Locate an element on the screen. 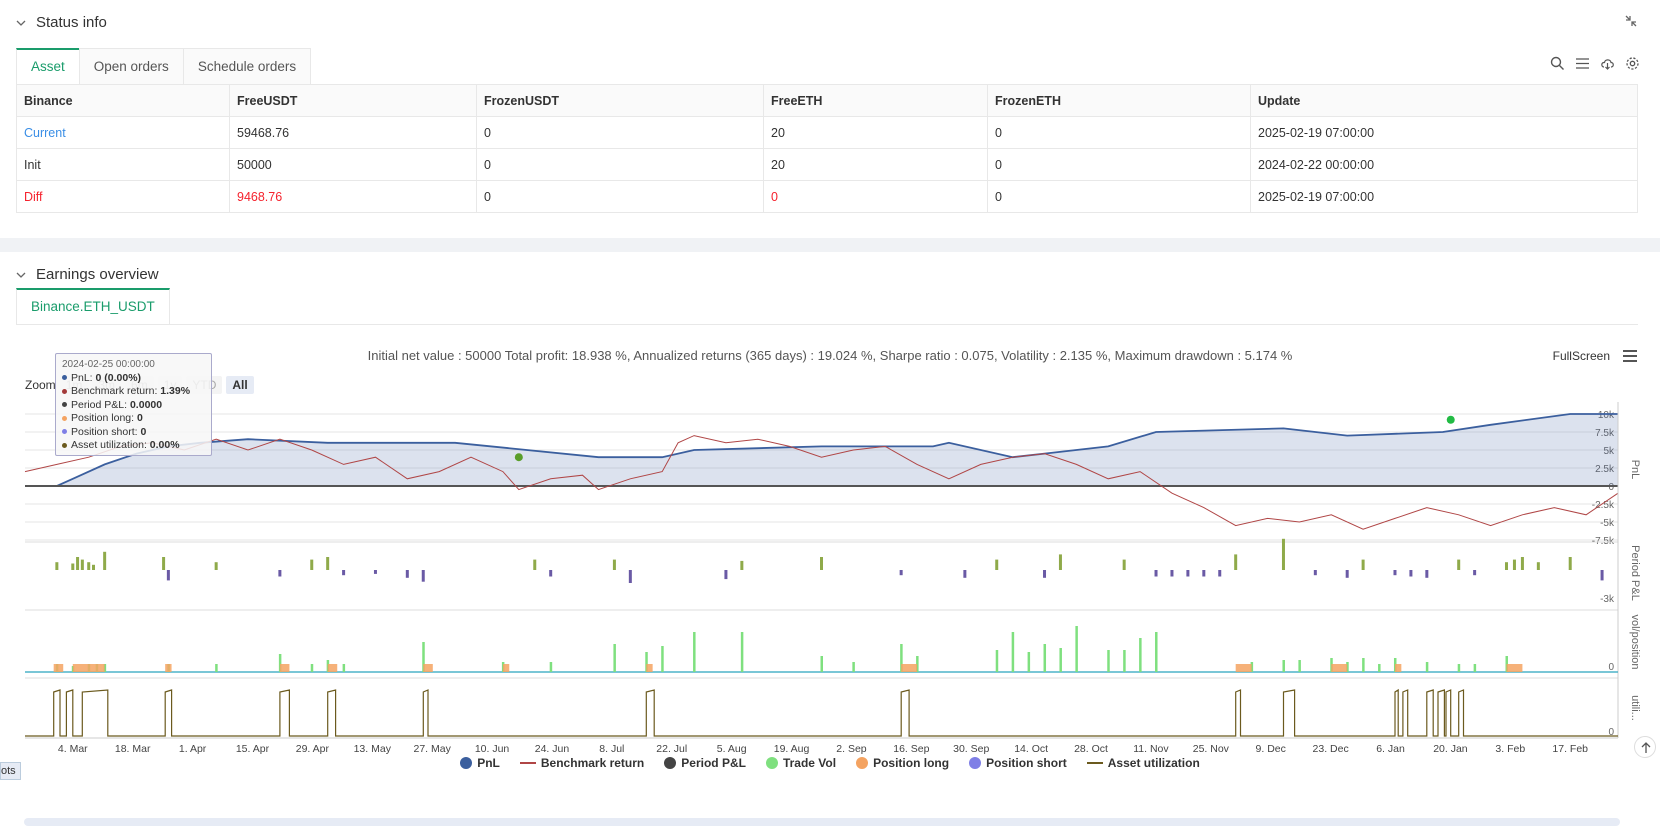 Image resolution: width=1660 pixels, height=826 pixels. x-tick-label: 25. Nov is located at coordinates (1211, 749).